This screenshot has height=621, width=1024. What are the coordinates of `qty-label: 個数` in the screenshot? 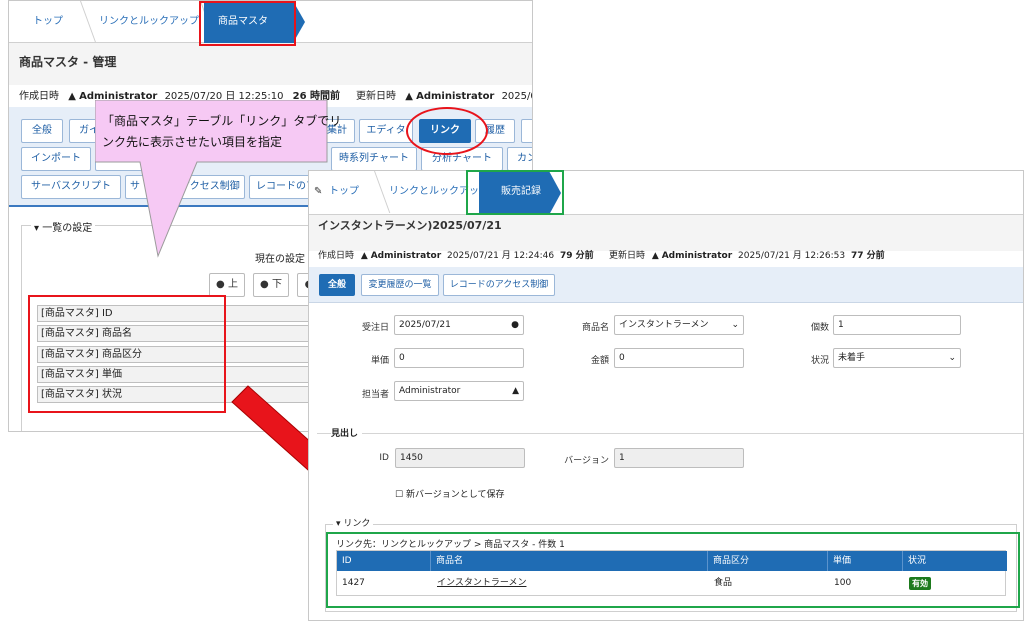 It's located at (819, 328).